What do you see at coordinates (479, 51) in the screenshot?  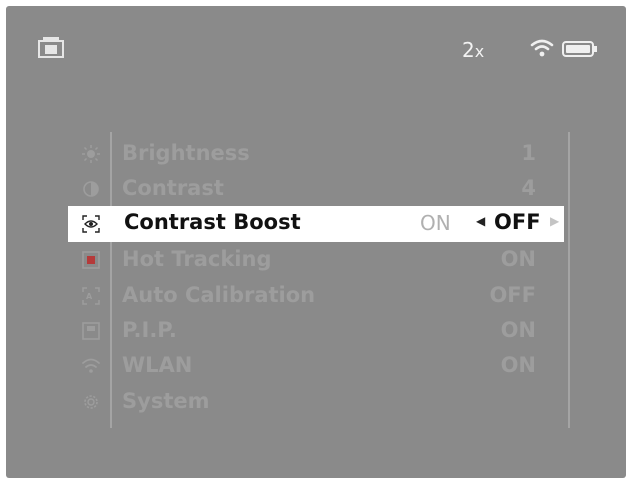 I see `zoom-unit: x` at bounding box center [479, 51].